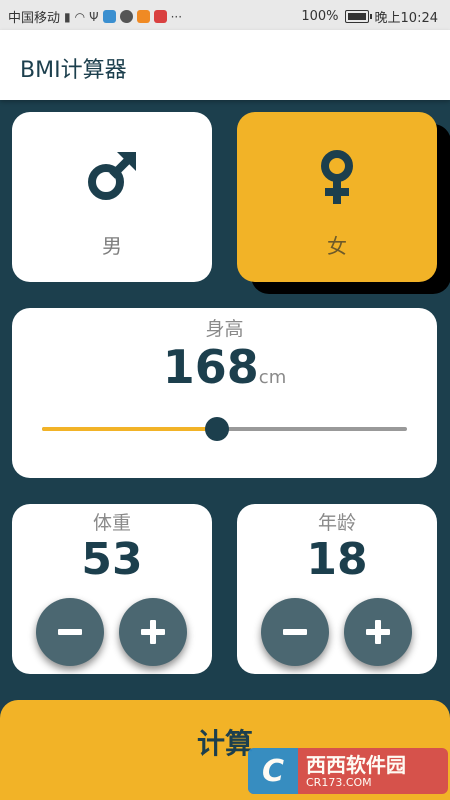 Image resolution: width=450 pixels, height=800 pixels. What do you see at coordinates (112, 589) in the screenshot?
I see `weight-card: 体重 53` at bounding box center [112, 589].